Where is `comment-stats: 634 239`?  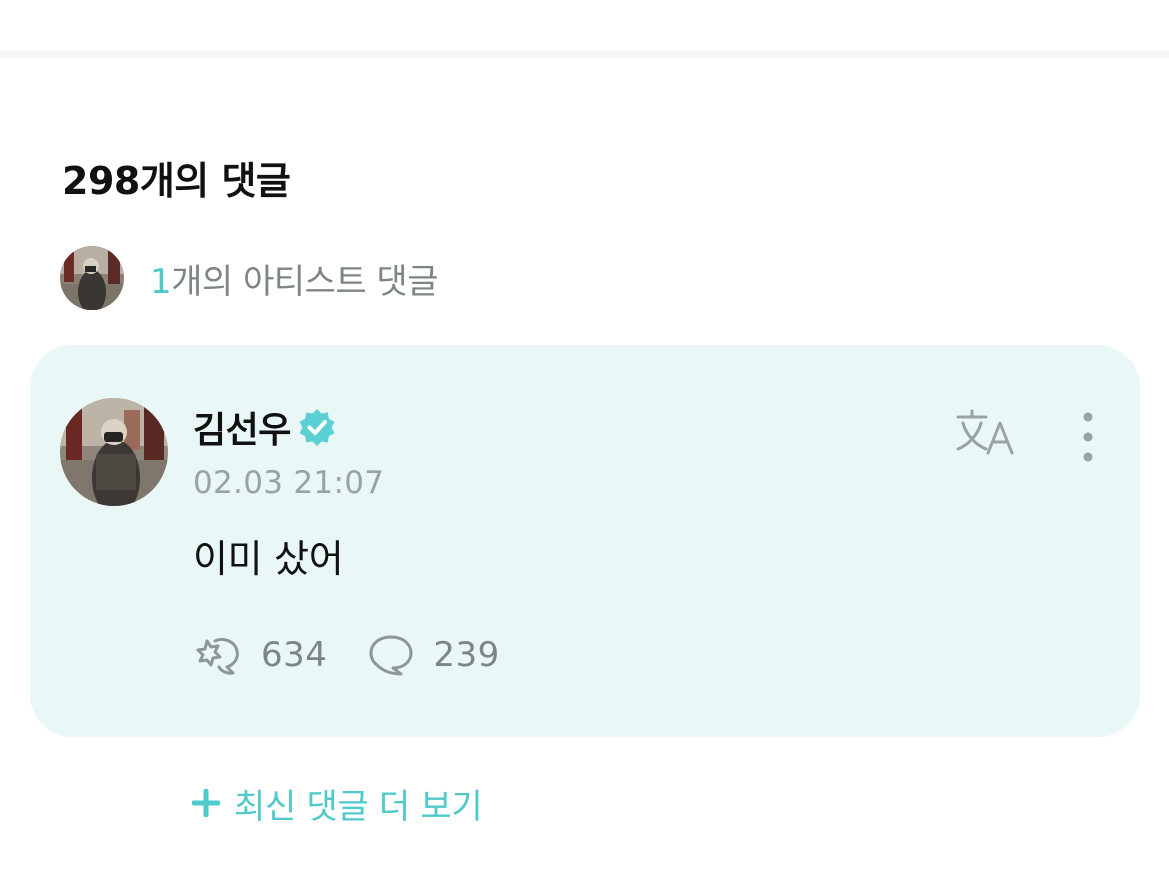 comment-stats: 634 239 is located at coordinates (346, 655).